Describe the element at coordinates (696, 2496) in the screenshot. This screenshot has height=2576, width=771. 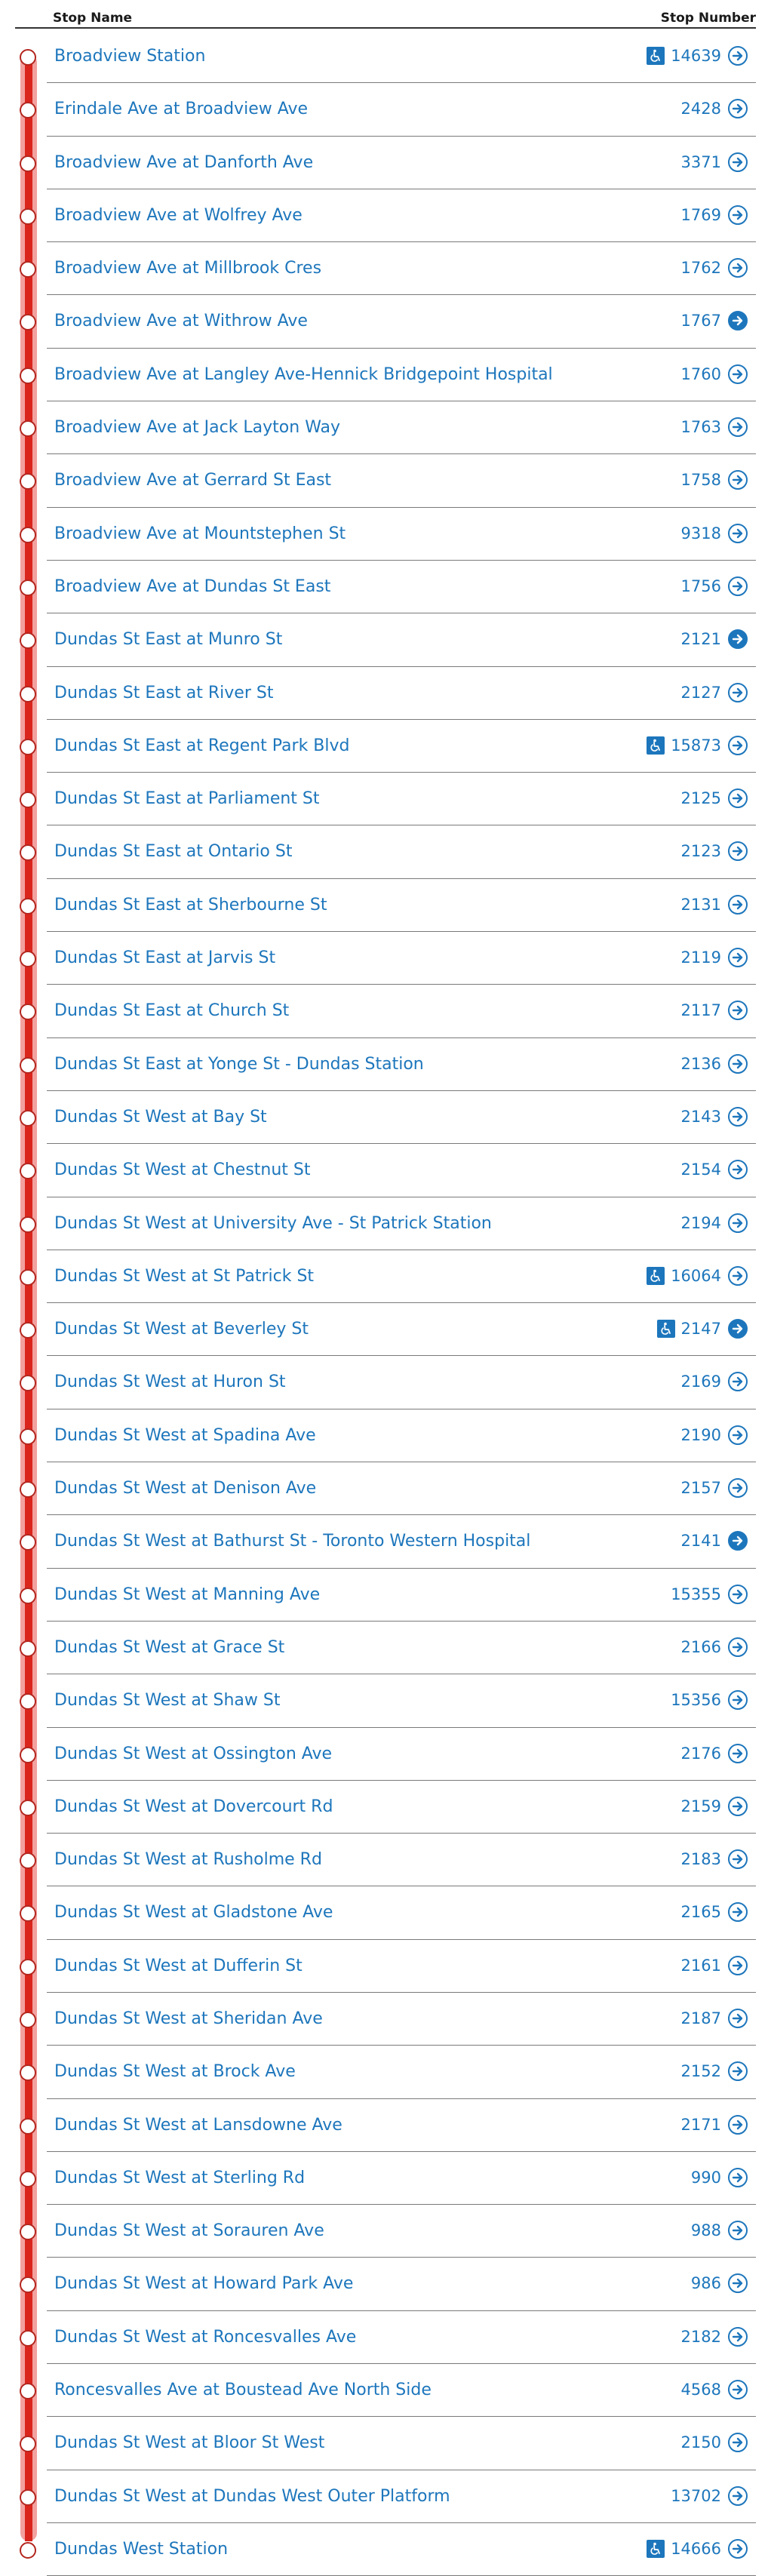
I see `stop-number-link: 13702` at that location.